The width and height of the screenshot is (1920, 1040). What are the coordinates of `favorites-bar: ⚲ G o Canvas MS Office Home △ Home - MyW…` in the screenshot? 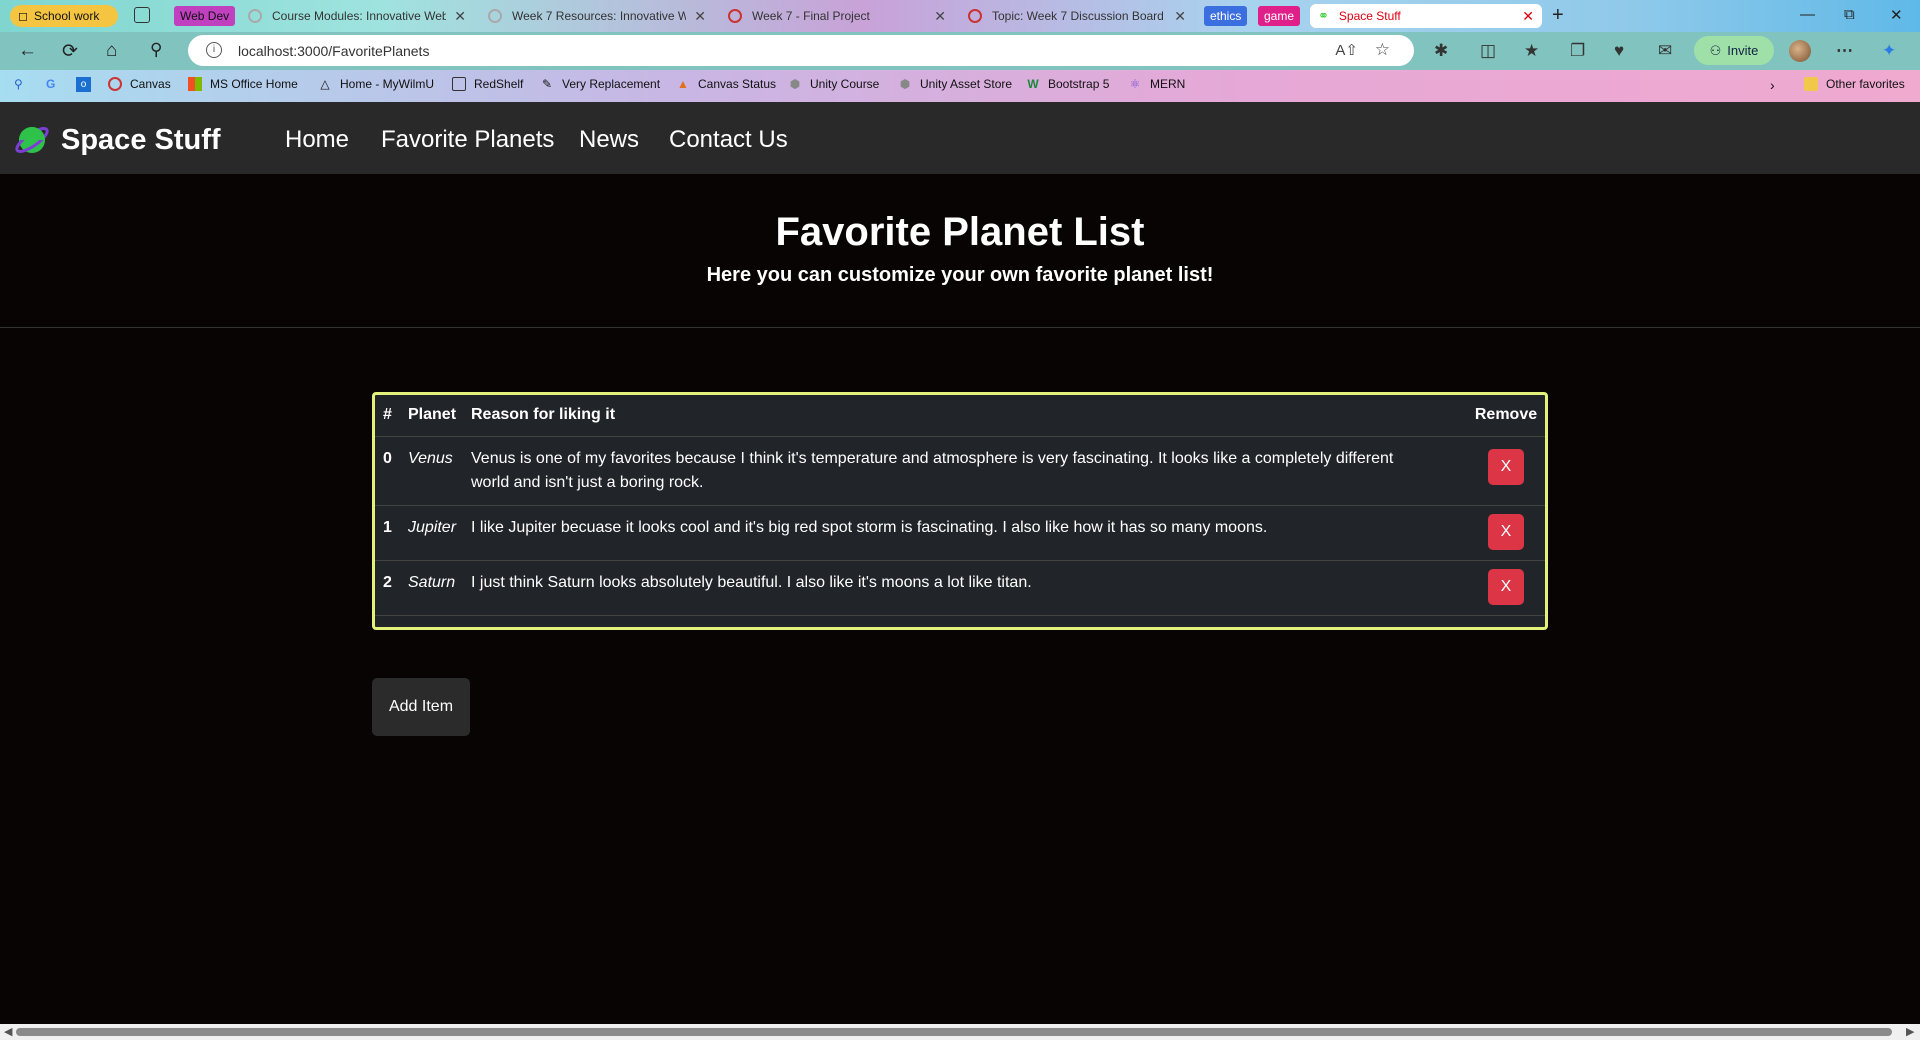 It's located at (960, 86).